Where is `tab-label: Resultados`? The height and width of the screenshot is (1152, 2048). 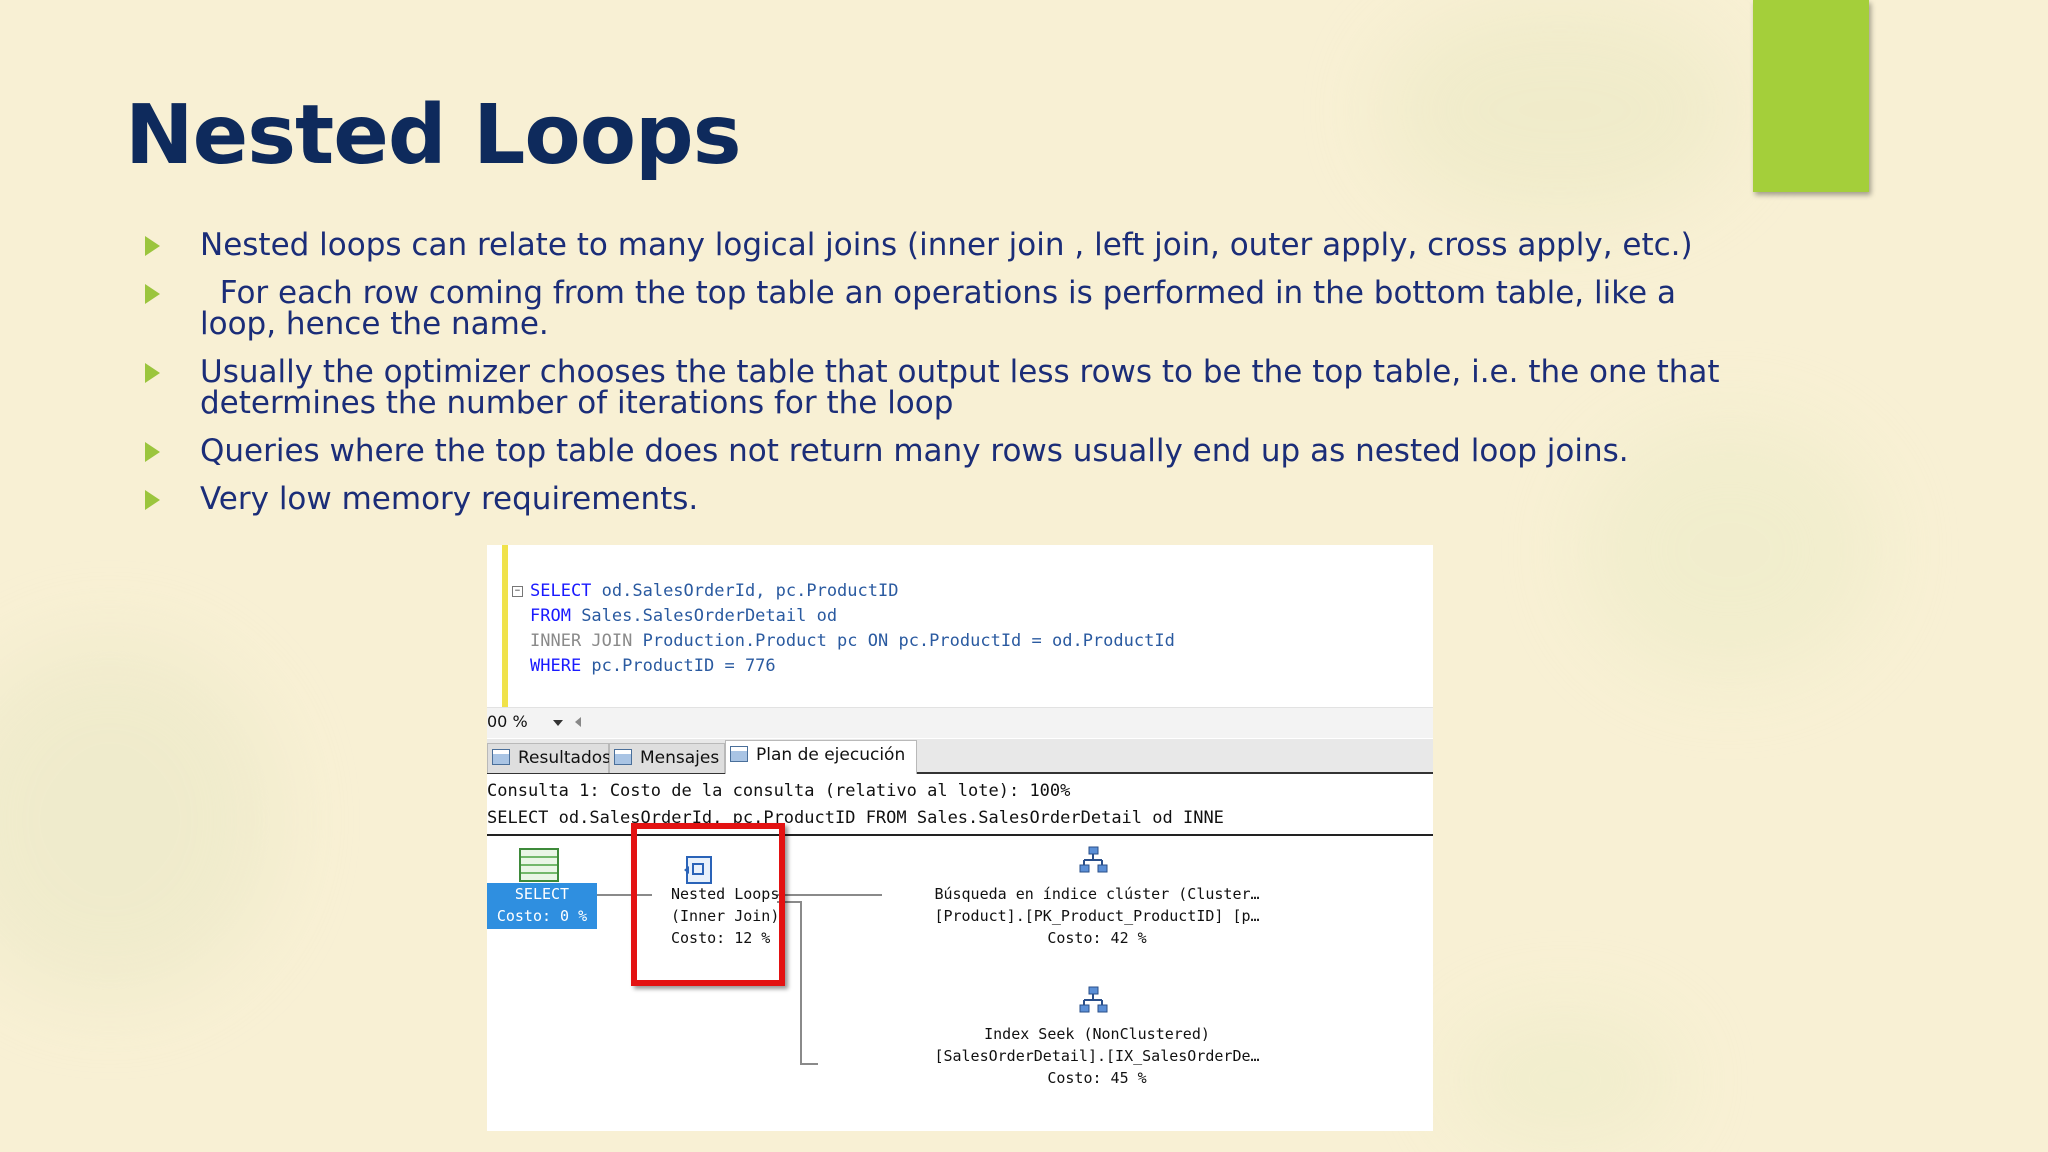 tab-label: Resultados is located at coordinates (564, 758).